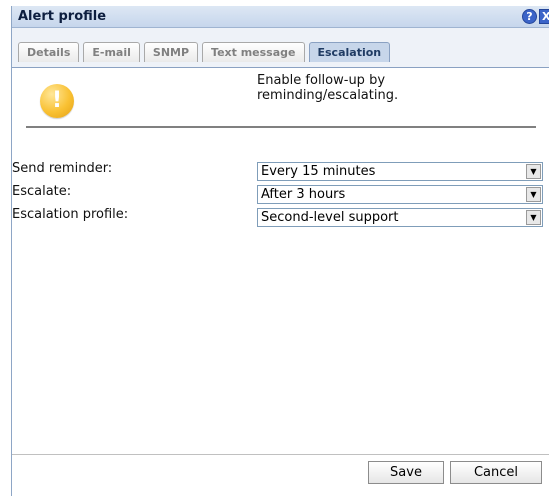  What do you see at coordinates (321, 80) in the screenshot?
I see `info-line-1: Enable follow-up by` at bounding box center [321, 80].